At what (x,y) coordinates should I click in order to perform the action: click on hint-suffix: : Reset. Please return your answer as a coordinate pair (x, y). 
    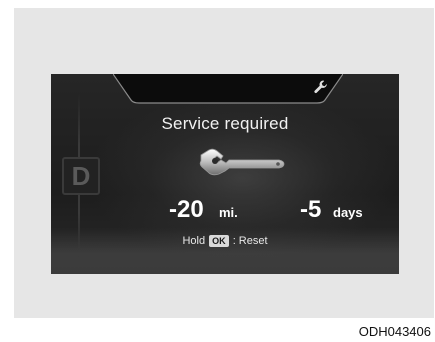
    Looking at the image, I should click on (250, 241).